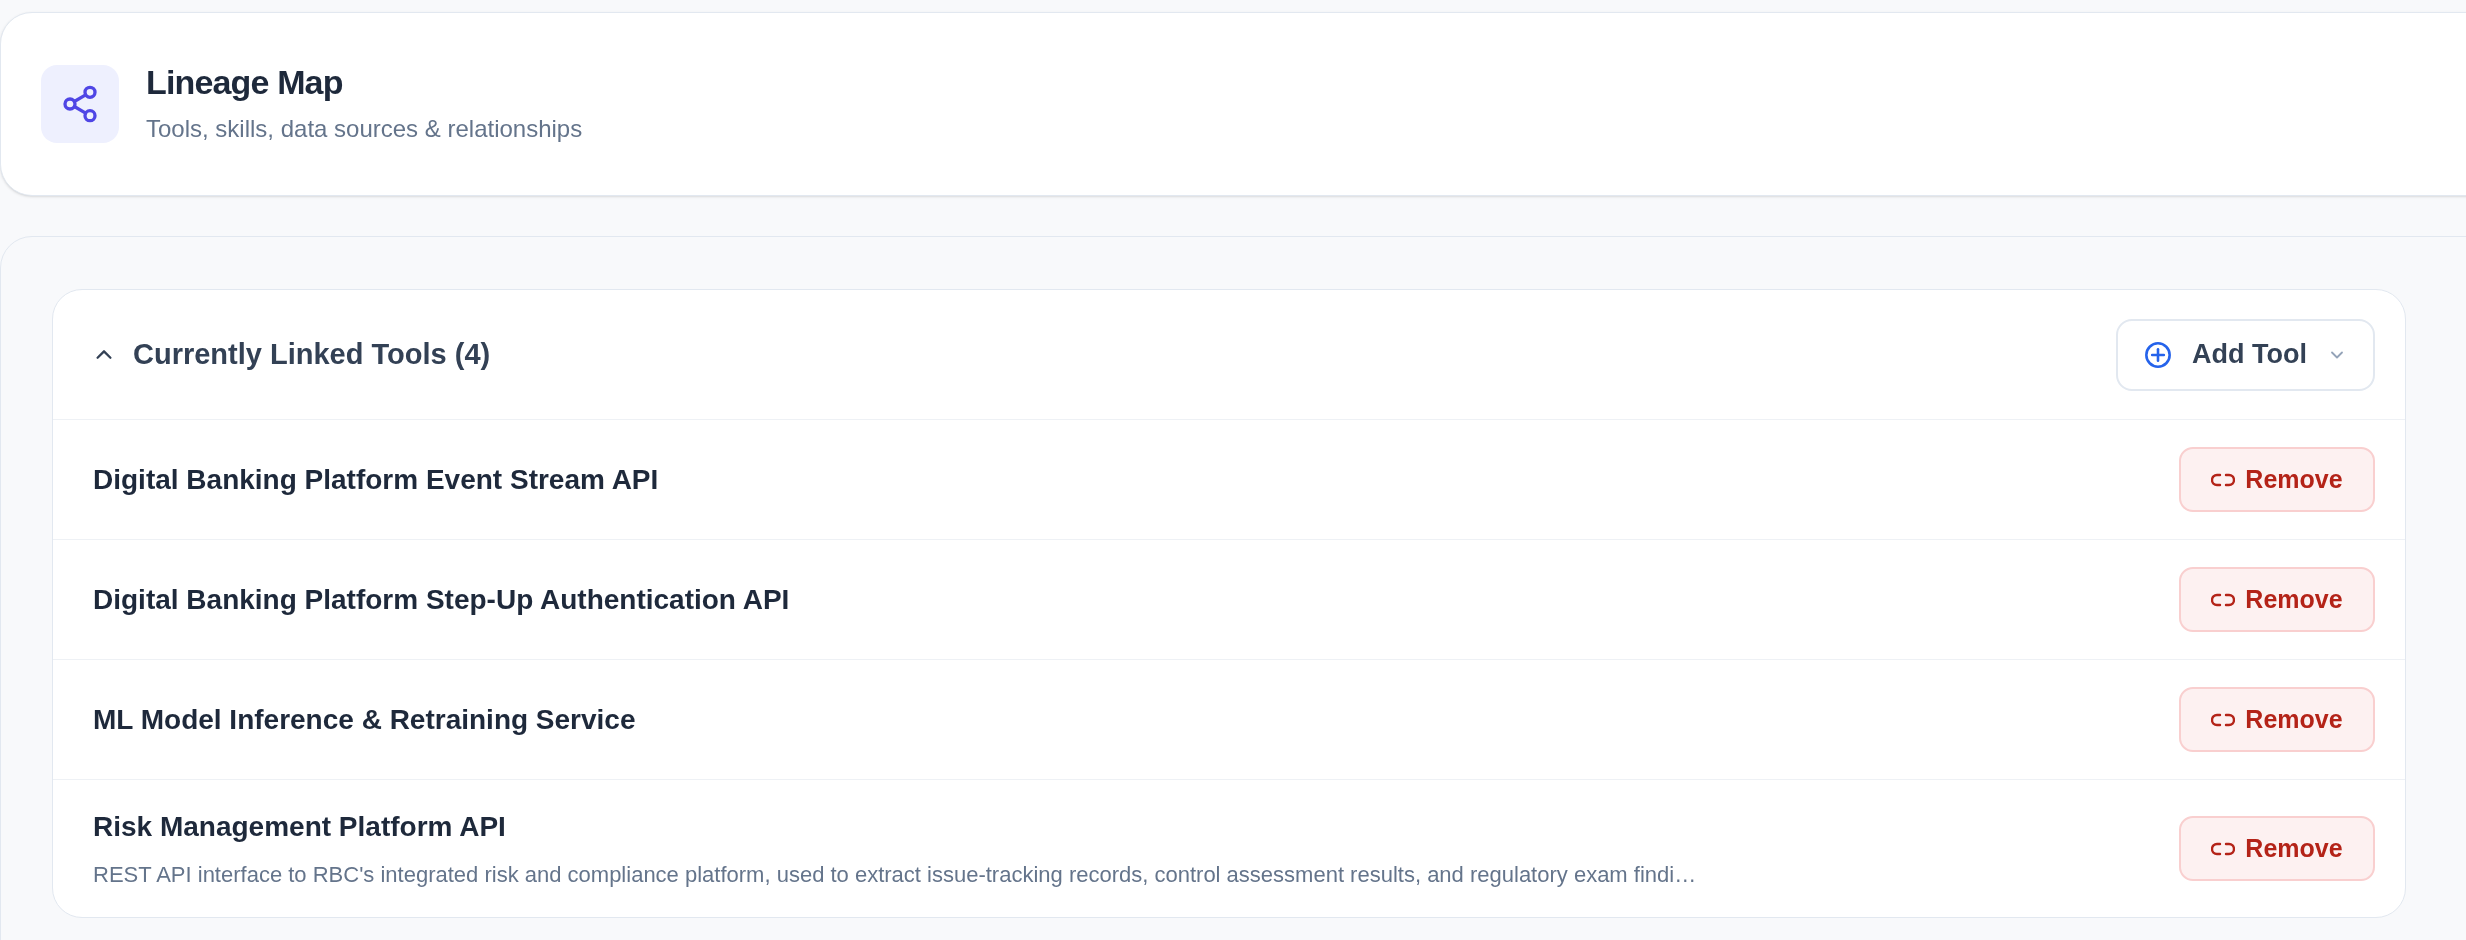 This screenshot has width=2466, height=940. Describe the element at coordinates (2245, 354) in the screenshot. I see `add-tool-button: Add Tool` at that location.